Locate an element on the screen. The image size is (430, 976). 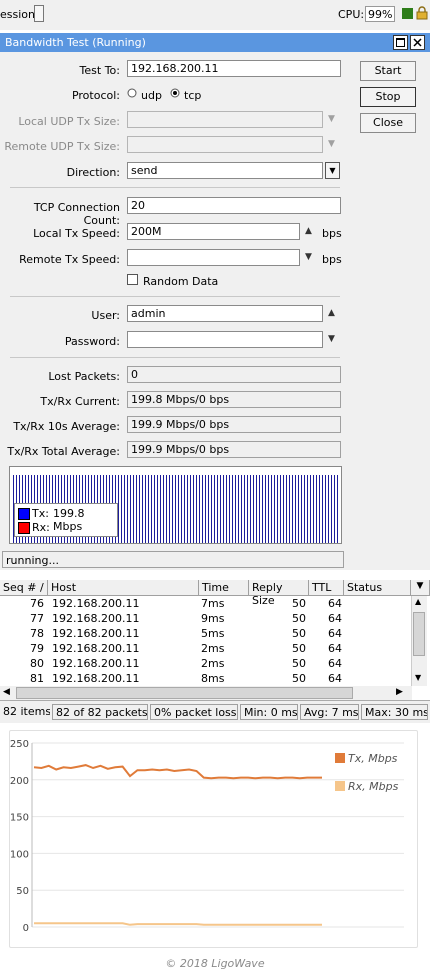
txrx-total-label: Tx/Rx Total Average: is located at coordinates (63, 451).